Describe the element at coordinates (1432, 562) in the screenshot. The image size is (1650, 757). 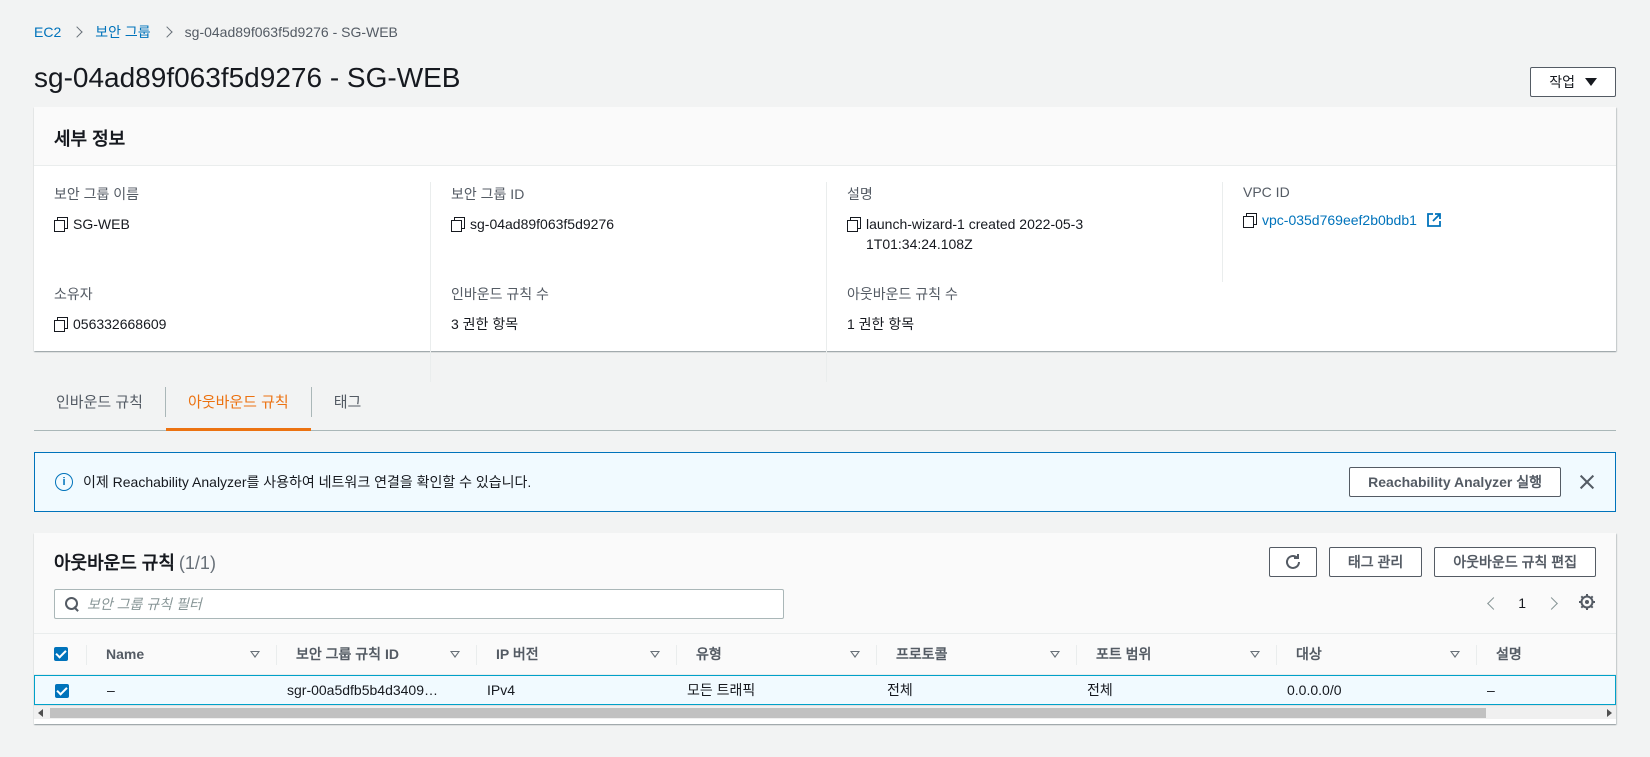
I see `rules-buttons: 태그 관리 아웃바운드 규칙 편집` at that location.